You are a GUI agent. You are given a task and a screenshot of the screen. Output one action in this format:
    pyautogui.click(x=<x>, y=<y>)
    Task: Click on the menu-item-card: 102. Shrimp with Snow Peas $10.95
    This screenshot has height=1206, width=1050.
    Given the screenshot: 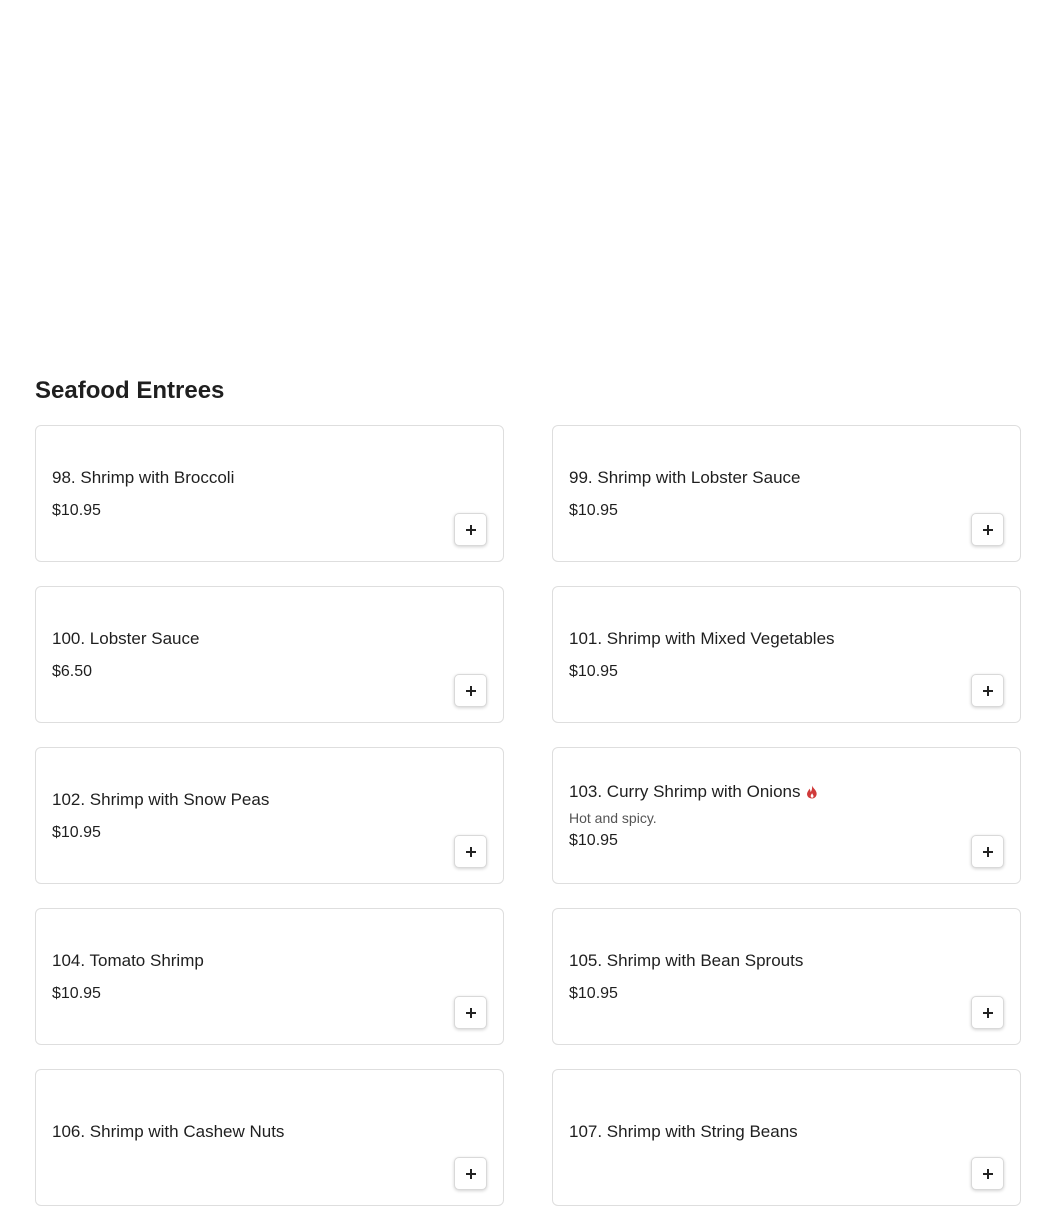 What is the action you would take?
    pyautogui.click(x=269, y=815)
    